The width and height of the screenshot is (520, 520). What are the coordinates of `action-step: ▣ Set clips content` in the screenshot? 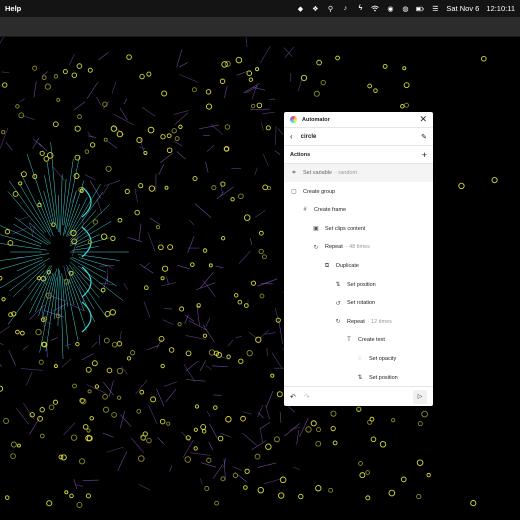 It's located at (358, 229).